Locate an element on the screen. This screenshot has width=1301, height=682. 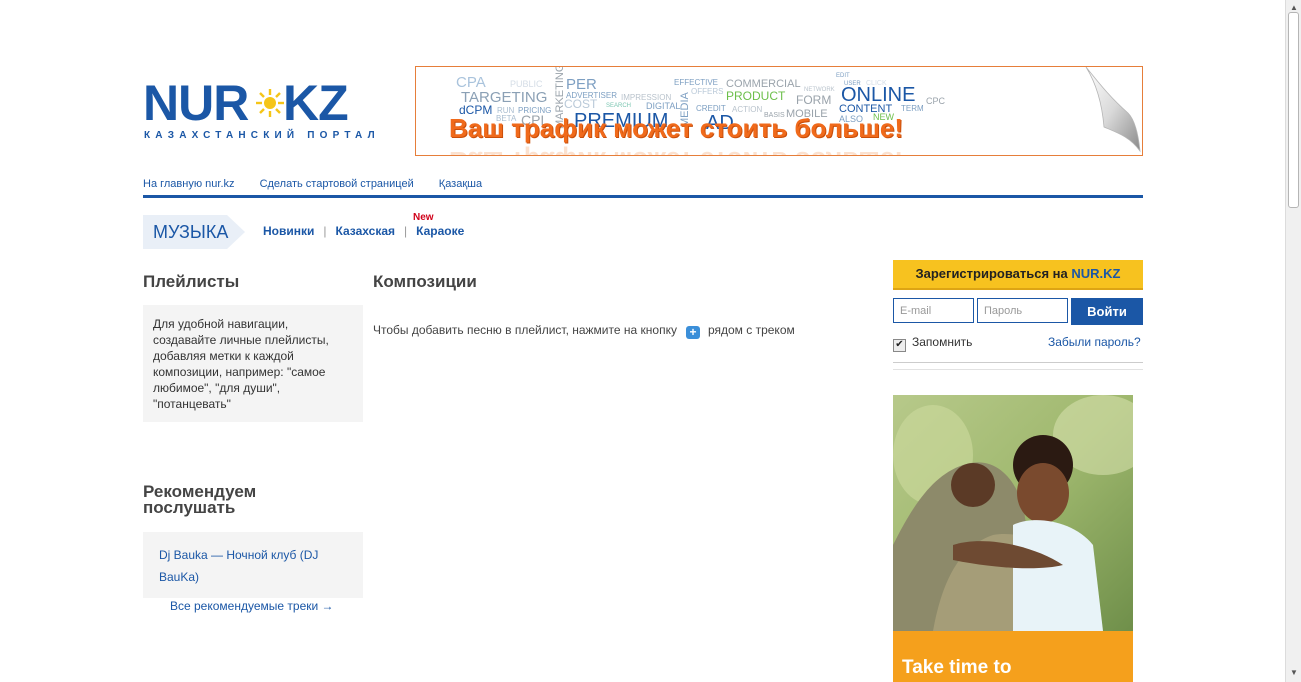
password-field: Пароль is located at coordinates (1022, 310).